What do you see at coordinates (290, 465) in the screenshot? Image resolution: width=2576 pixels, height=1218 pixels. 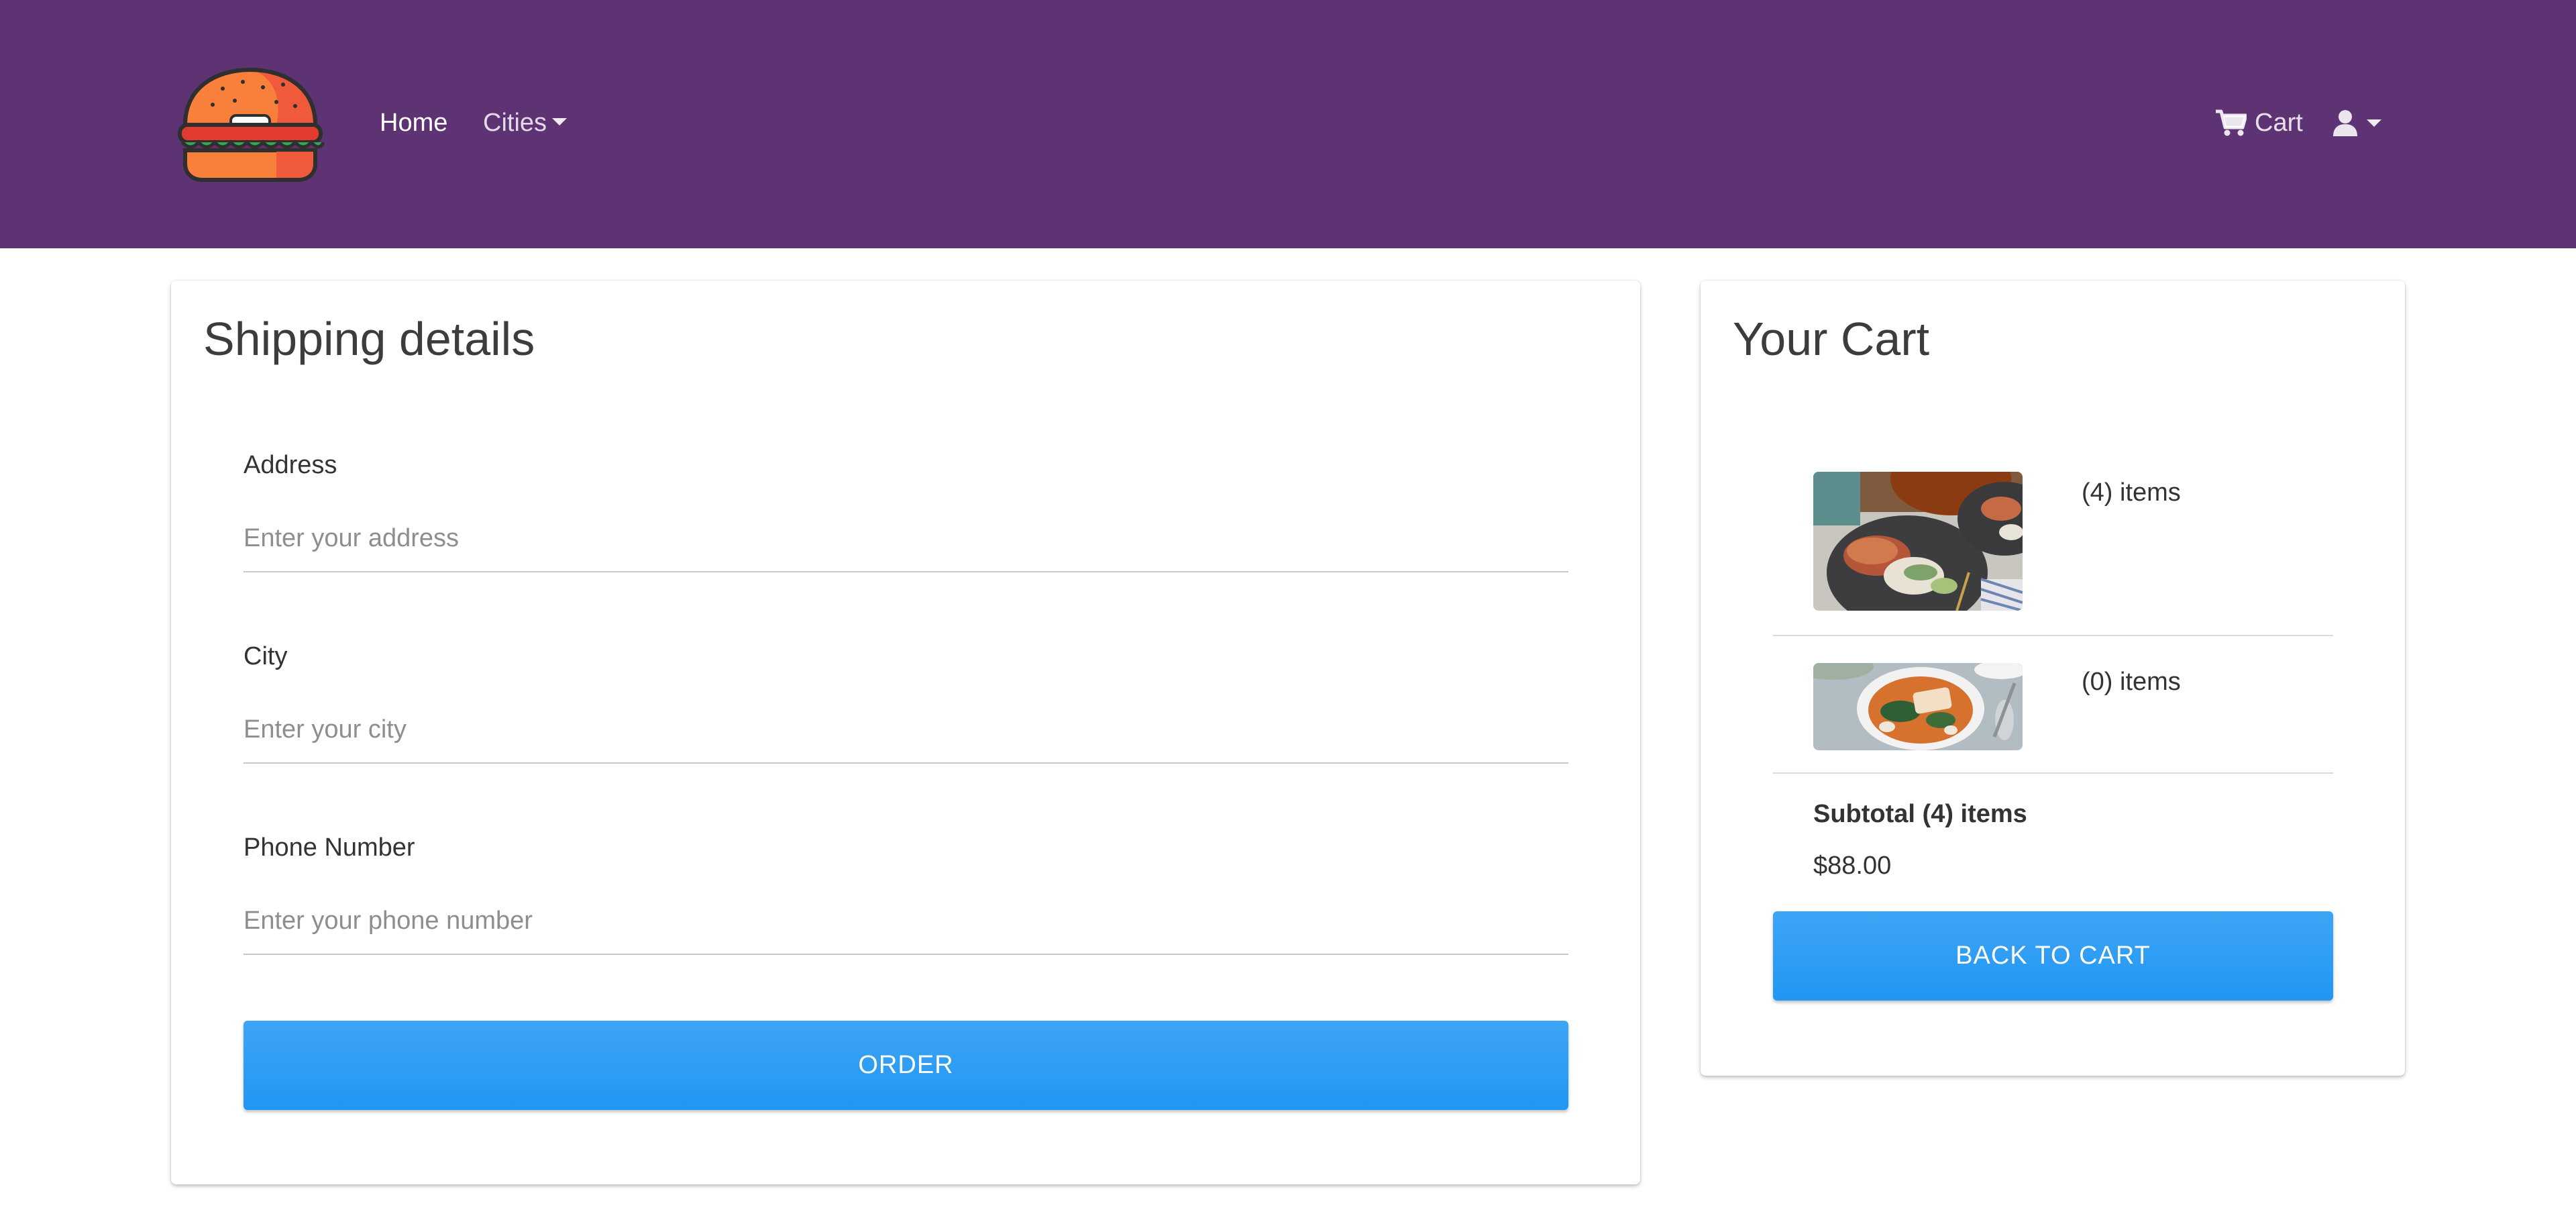 I see `address-label: Address` at bounding box center [290, 465].